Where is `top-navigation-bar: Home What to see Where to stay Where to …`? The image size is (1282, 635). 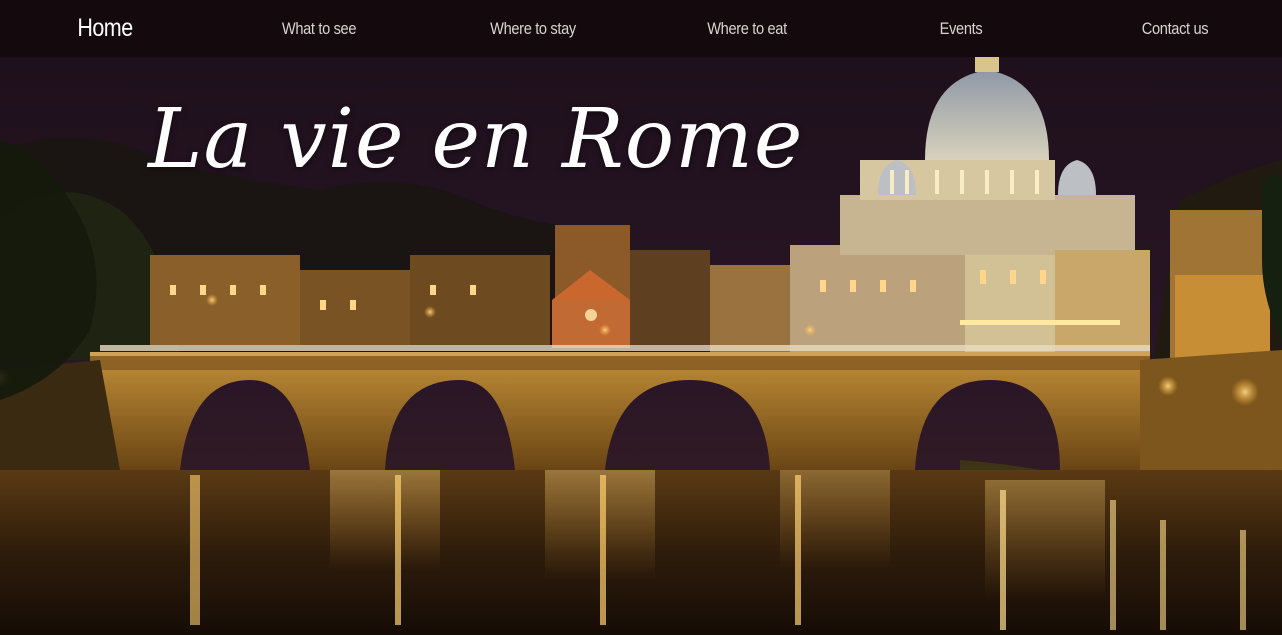 top-navigation-bar: Home What to see Where to stay Where to … is located at coordinates (641, 28).